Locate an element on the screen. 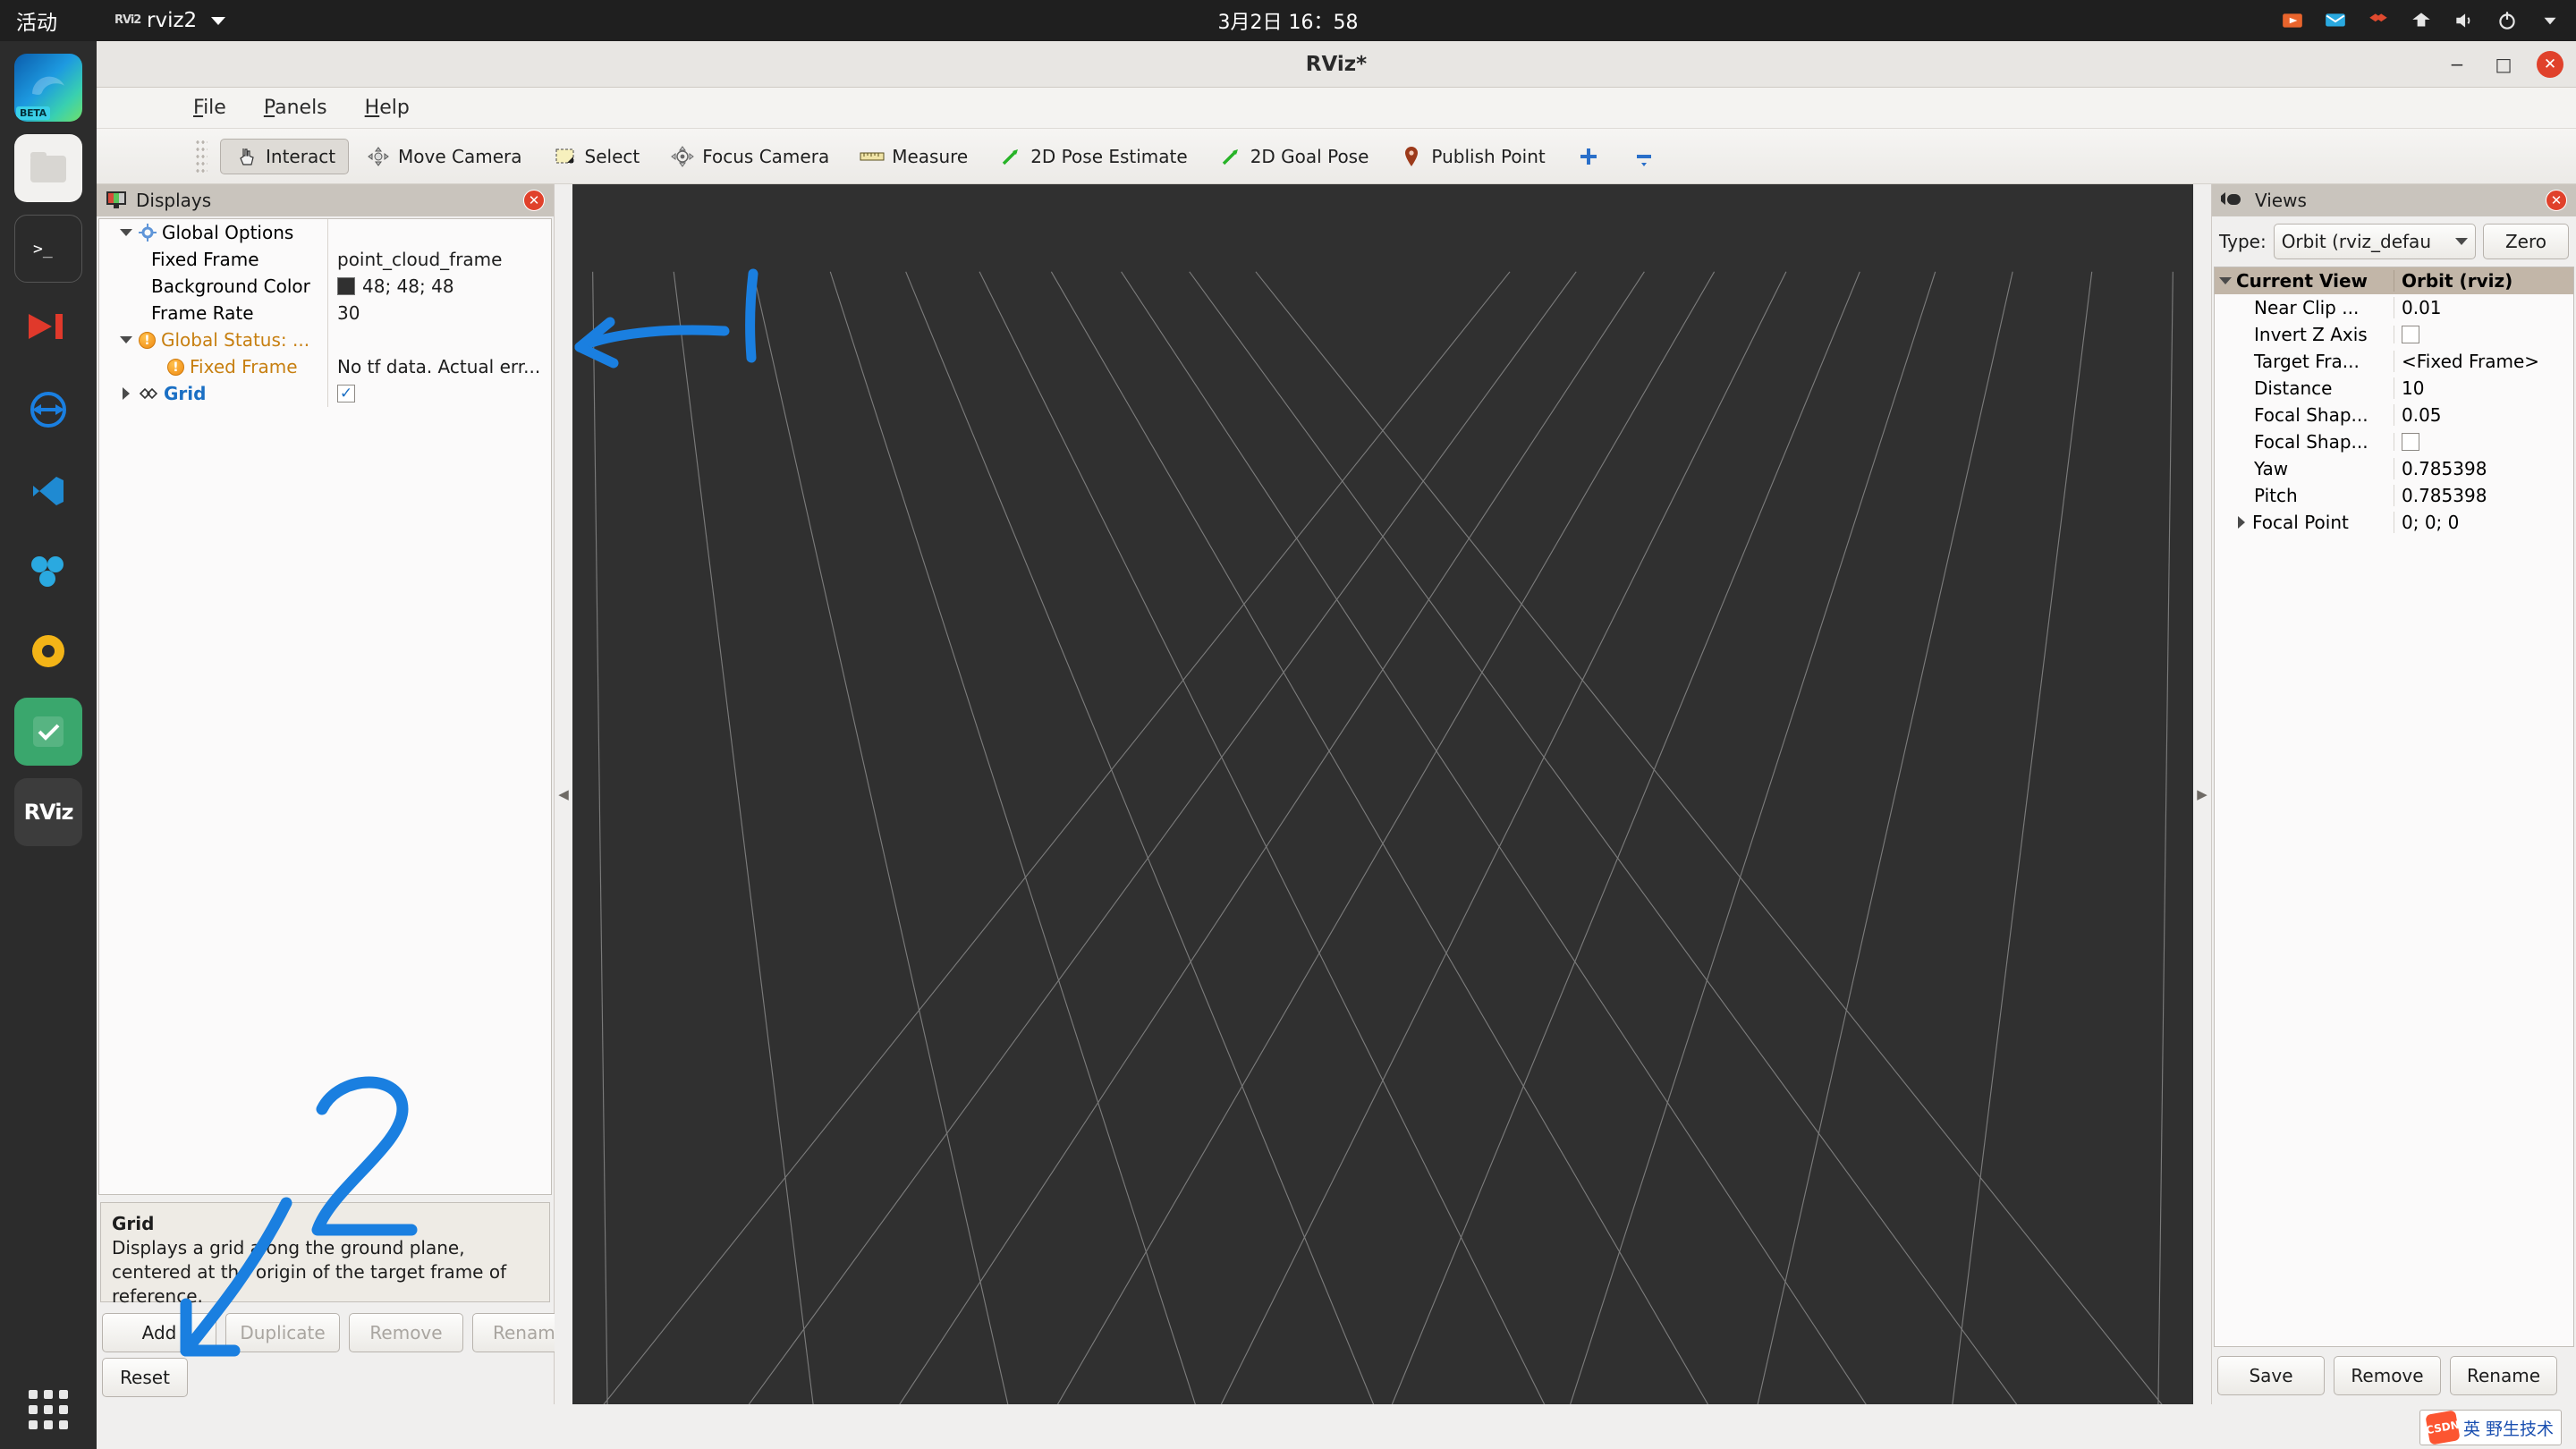 The image size is (2576, 1449). views-row-invert-z-axis: Invert Z Axis is located at coordinates (2394, 334).